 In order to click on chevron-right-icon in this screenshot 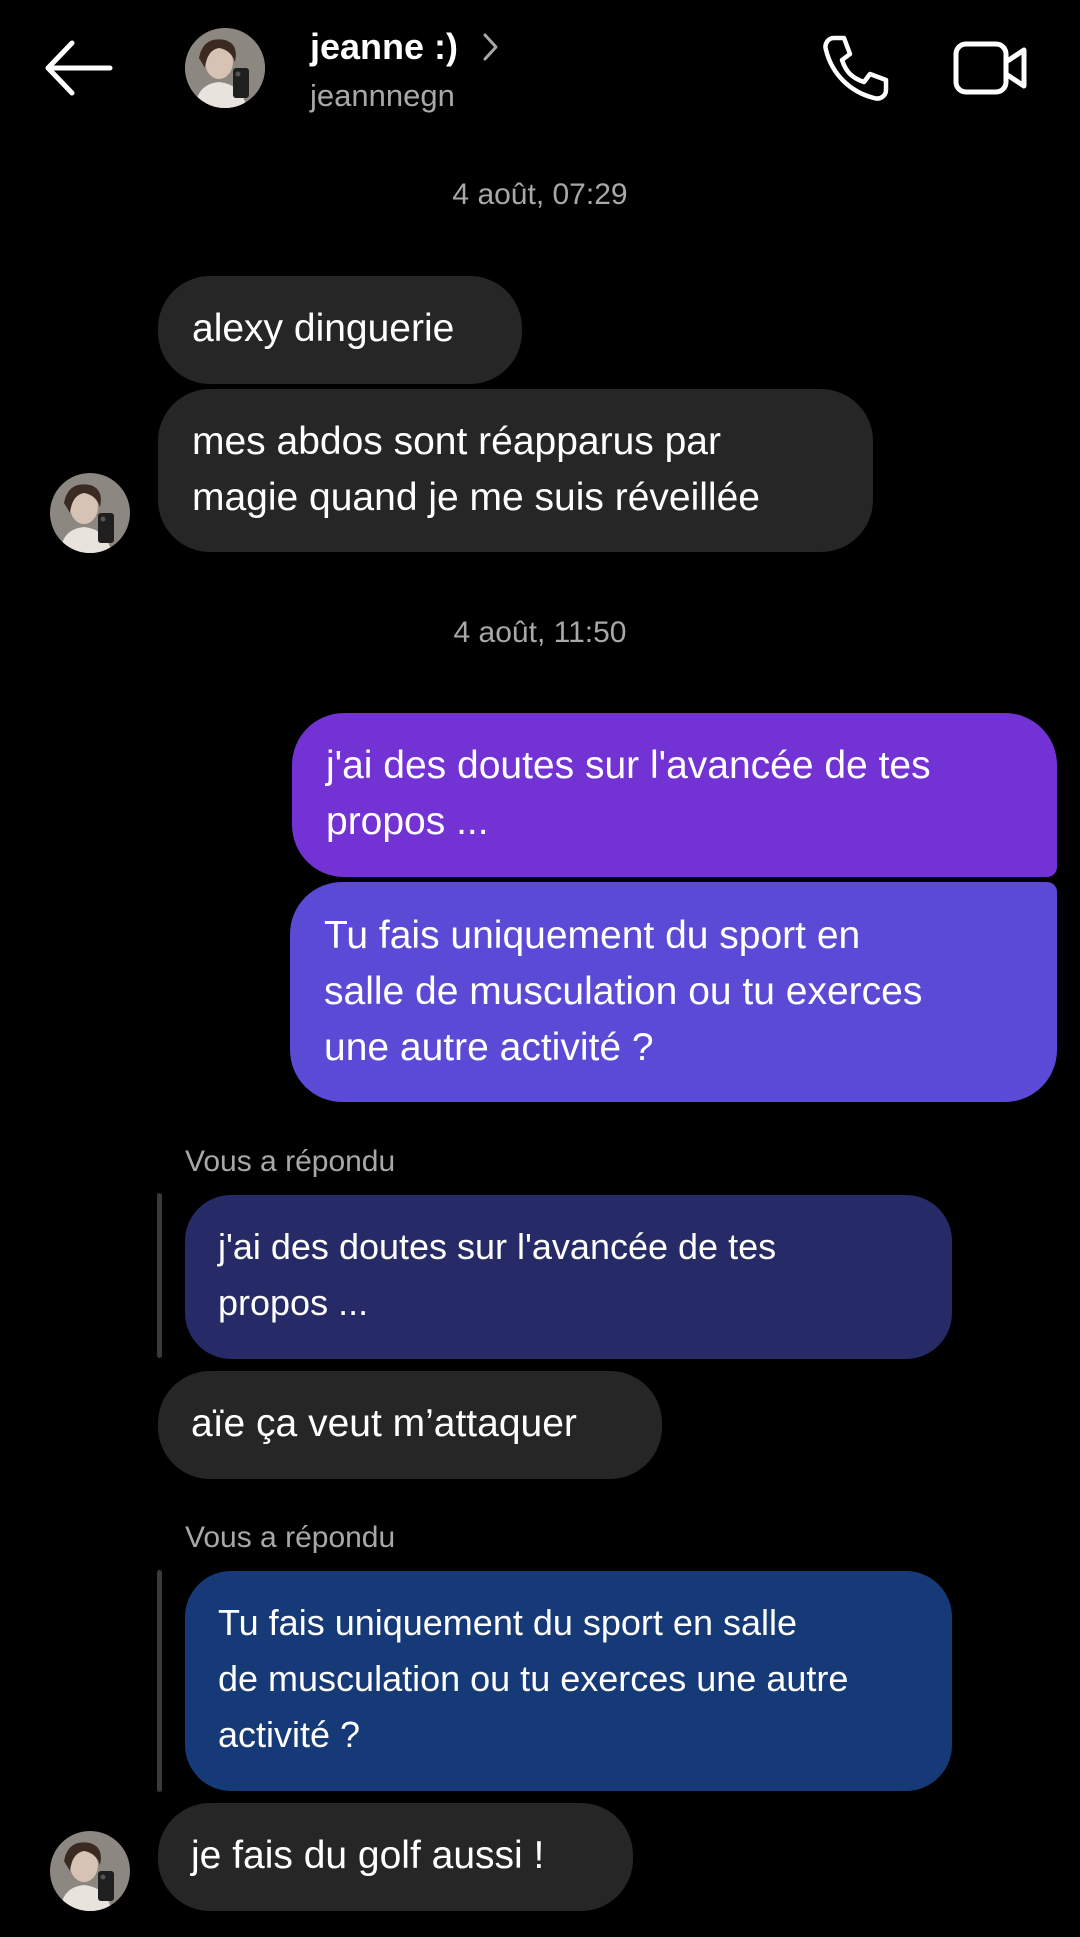, I will do `click(491, 47)`.